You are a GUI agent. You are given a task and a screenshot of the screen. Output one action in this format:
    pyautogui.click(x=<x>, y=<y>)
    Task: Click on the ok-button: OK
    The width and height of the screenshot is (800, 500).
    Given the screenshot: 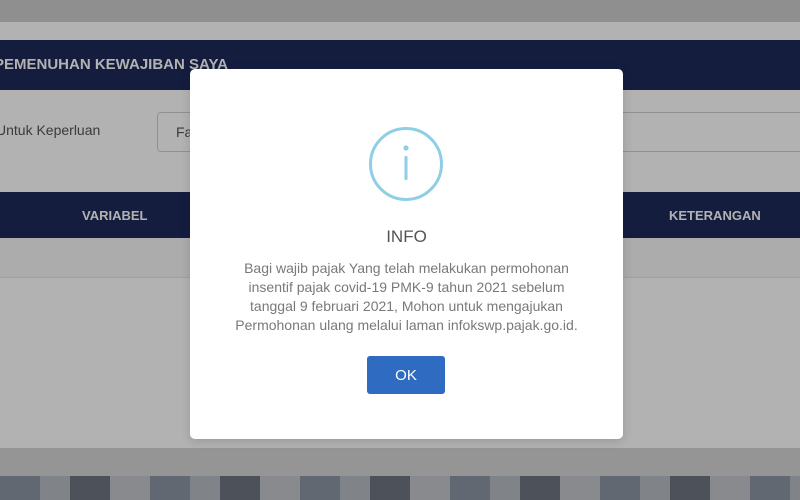 What is the action you would take?
    pyautogui.click(x=406, y=375)
    